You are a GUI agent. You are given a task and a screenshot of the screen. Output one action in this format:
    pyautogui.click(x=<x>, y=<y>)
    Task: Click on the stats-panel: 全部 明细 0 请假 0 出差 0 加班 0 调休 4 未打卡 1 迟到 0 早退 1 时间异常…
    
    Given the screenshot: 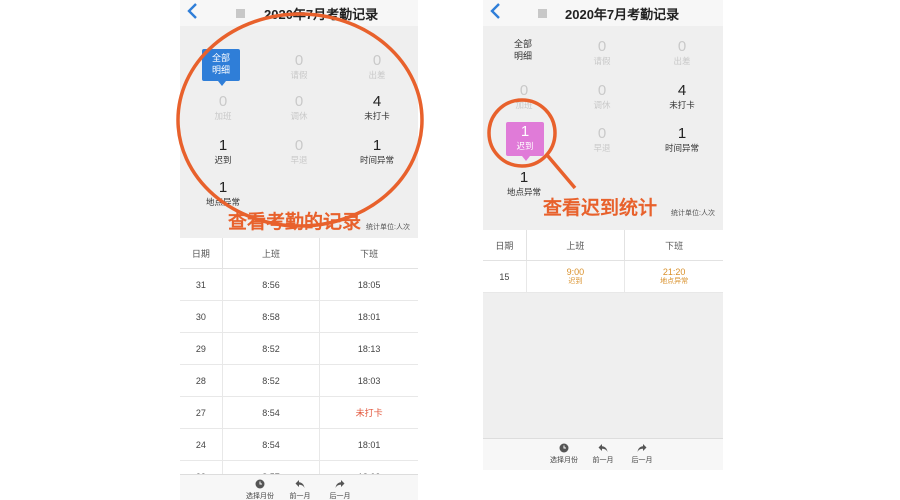 What is the action you would take?
    pyautogui.click(x=299, y=131)
    